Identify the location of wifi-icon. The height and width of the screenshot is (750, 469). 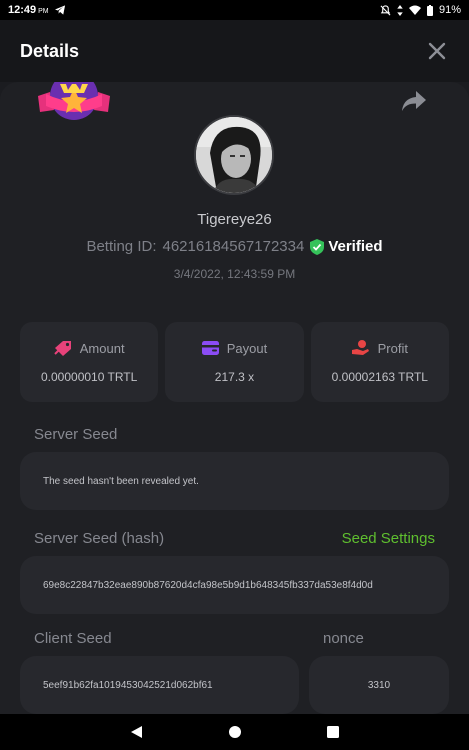
(414, 10).